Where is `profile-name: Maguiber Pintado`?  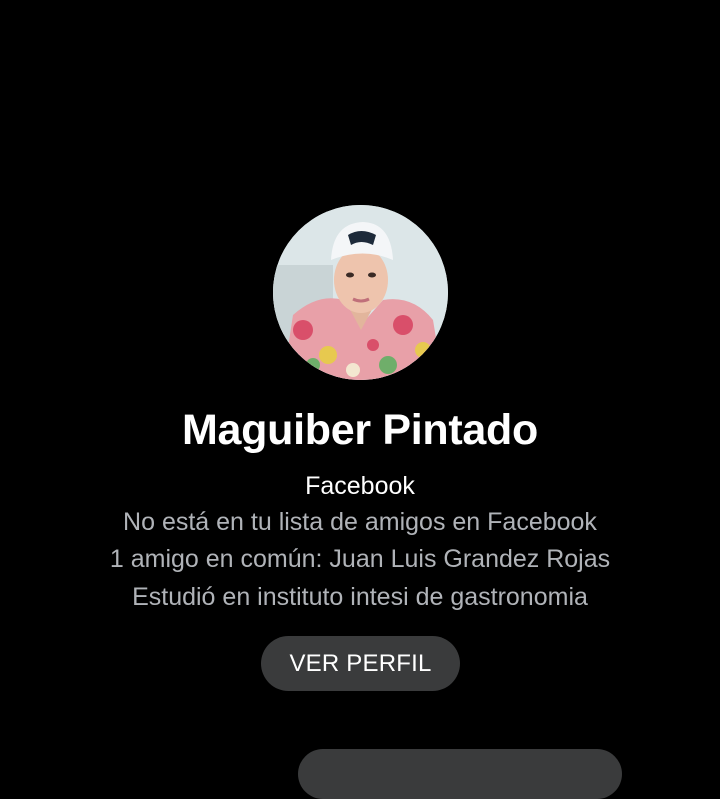 profile-name: Maguiber Pintado is located at coordinates (360, 430).